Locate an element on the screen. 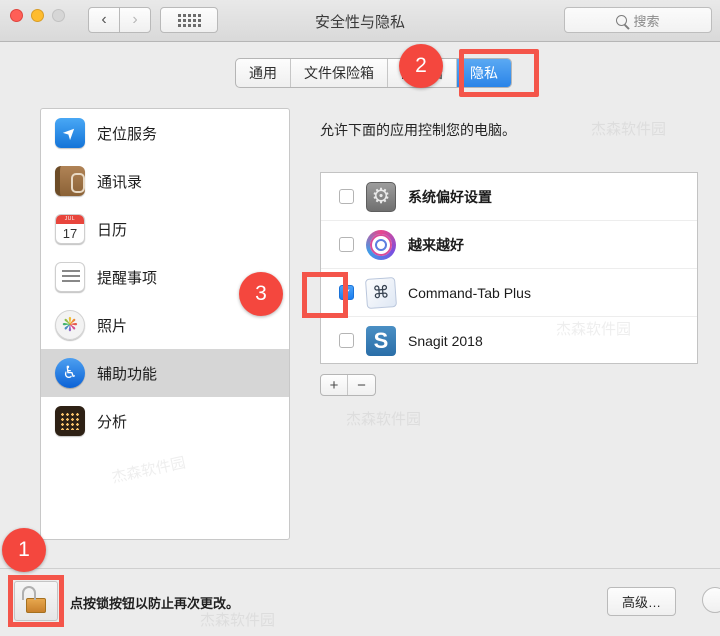  search-input: 搜索 is located at coordinates (638, 20).